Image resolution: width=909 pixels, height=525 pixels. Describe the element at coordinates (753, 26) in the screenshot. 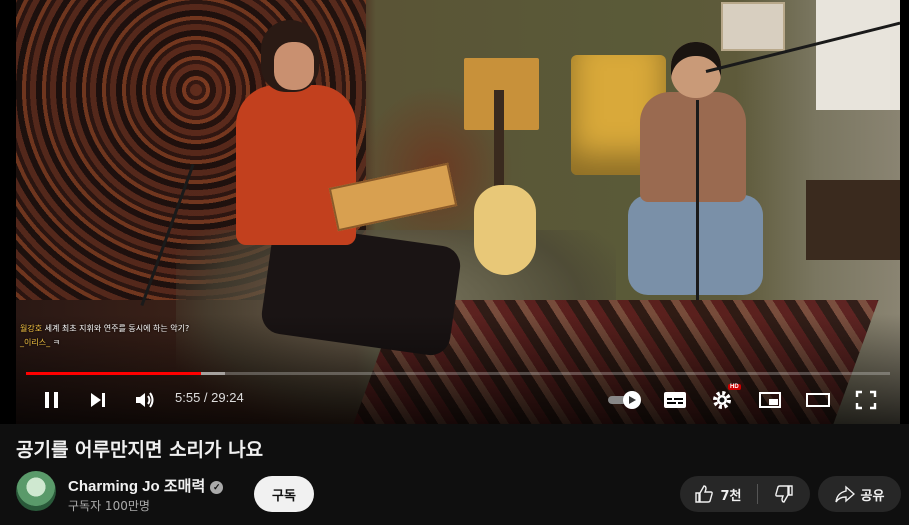

I see `scene-sign` at that location.